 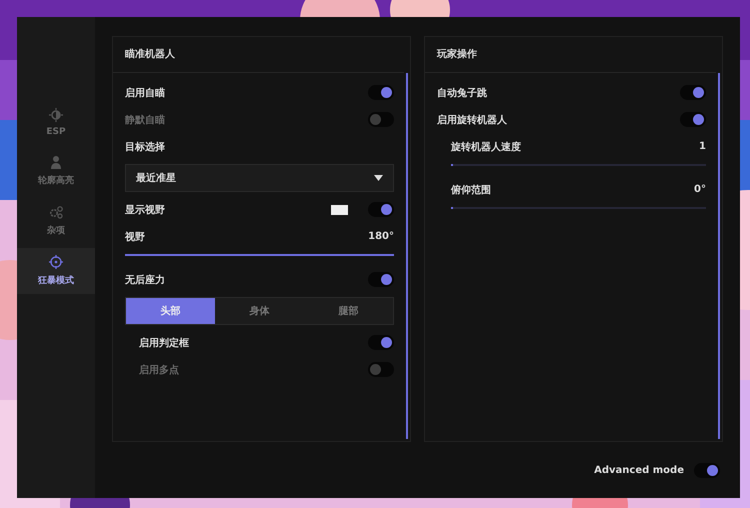 What do you see at coordinates (159, 369) in the screenshot?
I see `setting-label: 启用多点` at bounding box center [159, 369].